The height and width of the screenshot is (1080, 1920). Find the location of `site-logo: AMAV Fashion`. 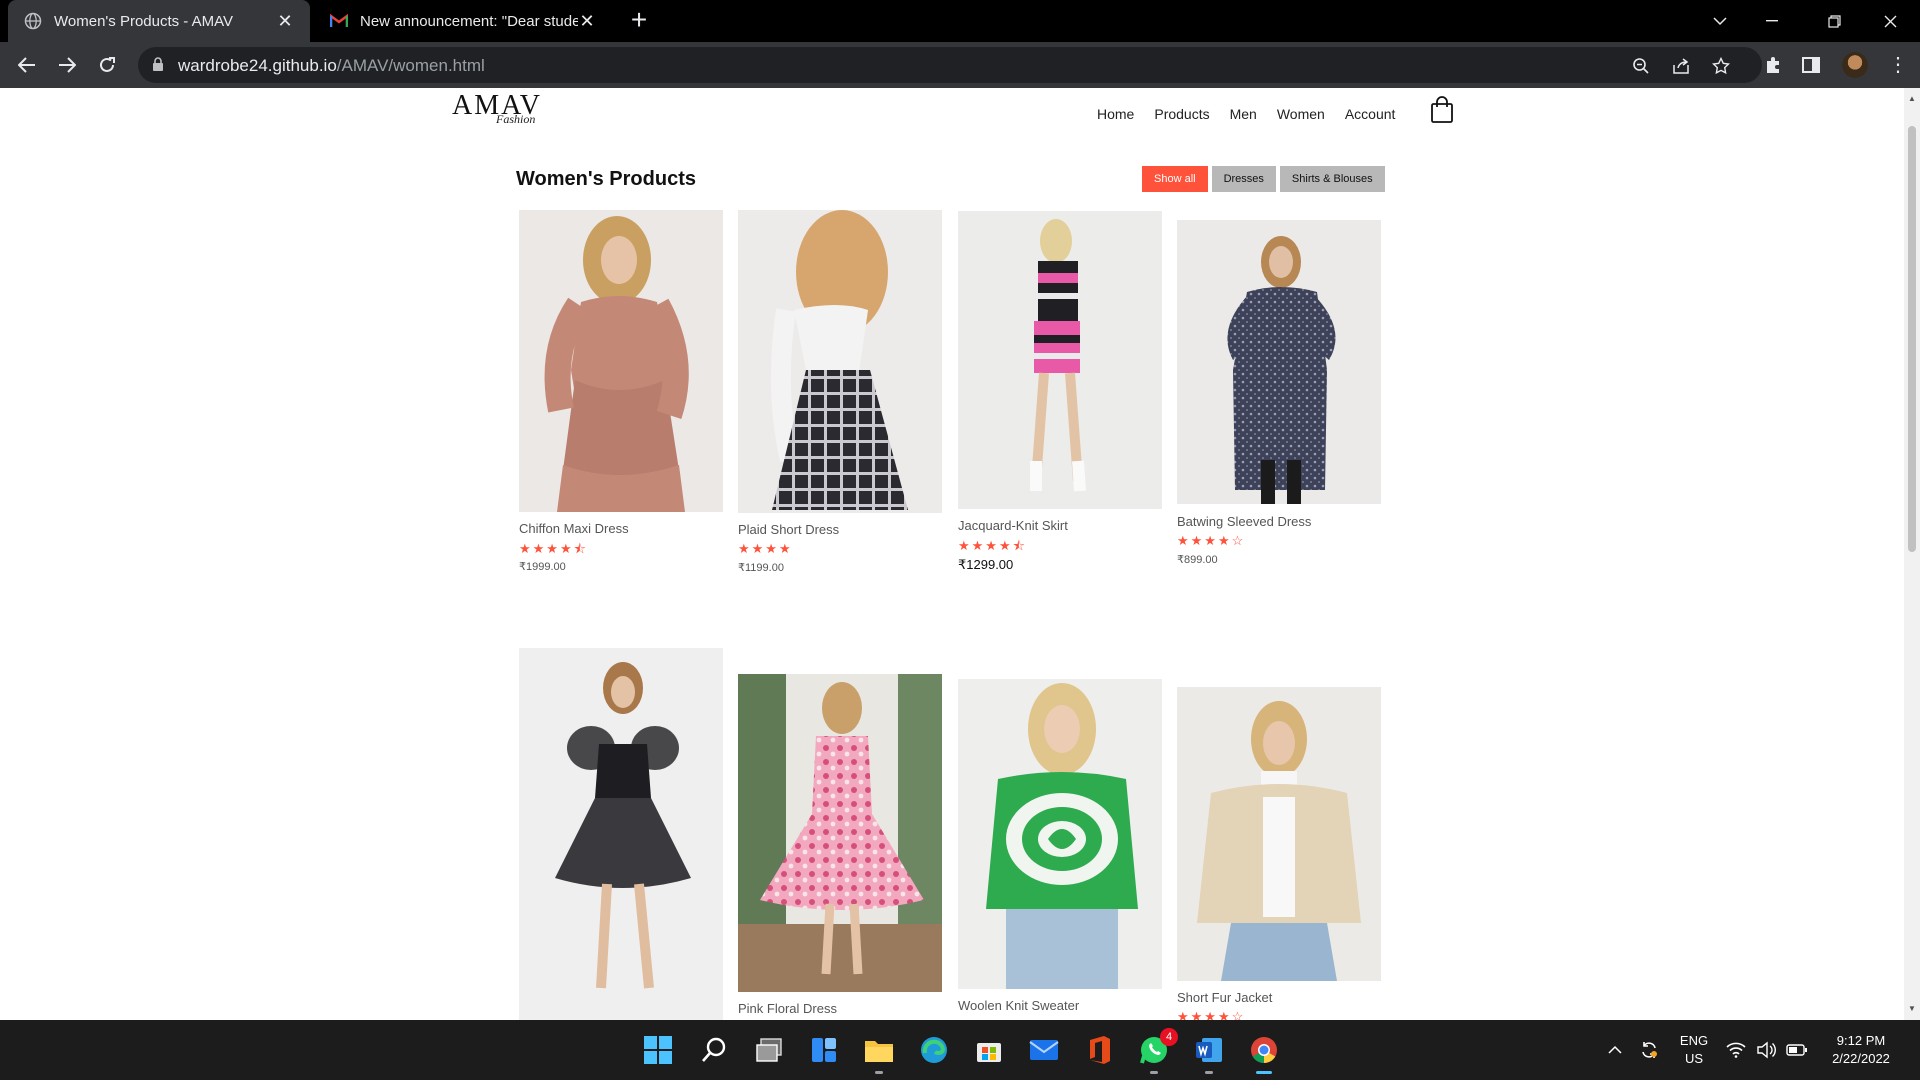

site-logo: AMAV Fashion is located at coordinates (497, 110).